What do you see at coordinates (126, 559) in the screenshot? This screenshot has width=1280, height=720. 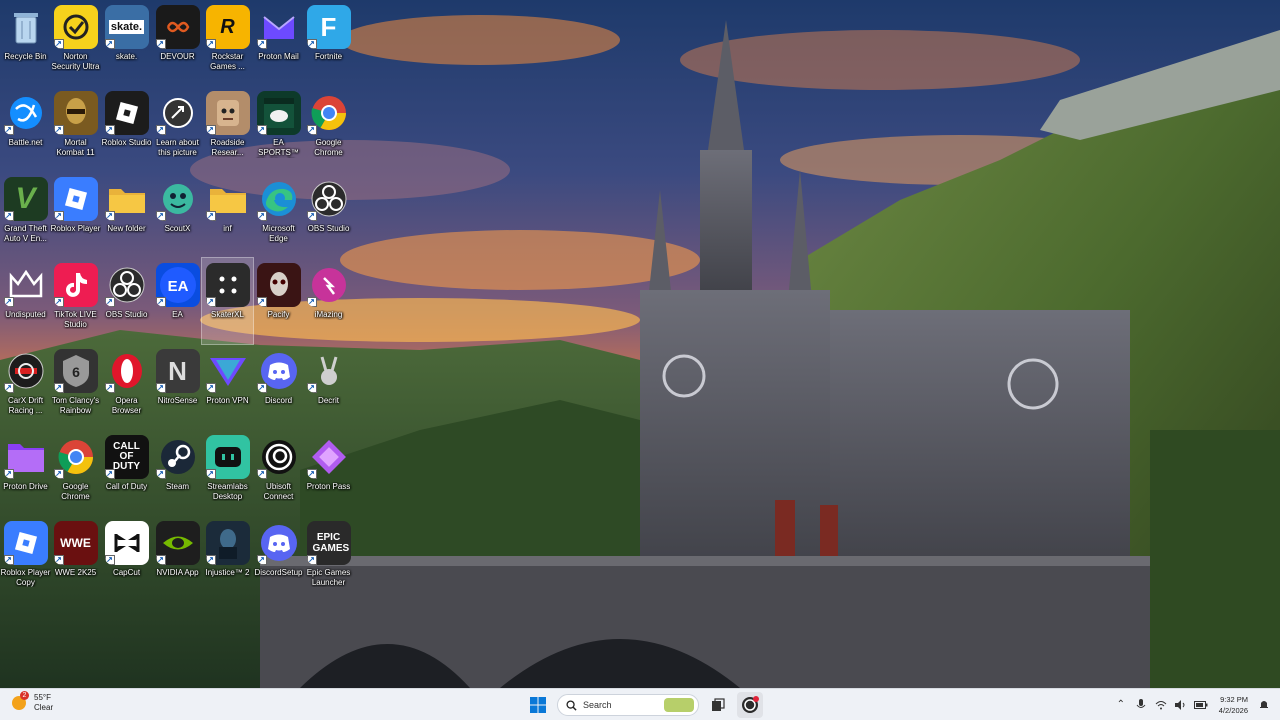 I see `desktop-shortcut: ↗ CapCut` at bounding box center [126, 559].